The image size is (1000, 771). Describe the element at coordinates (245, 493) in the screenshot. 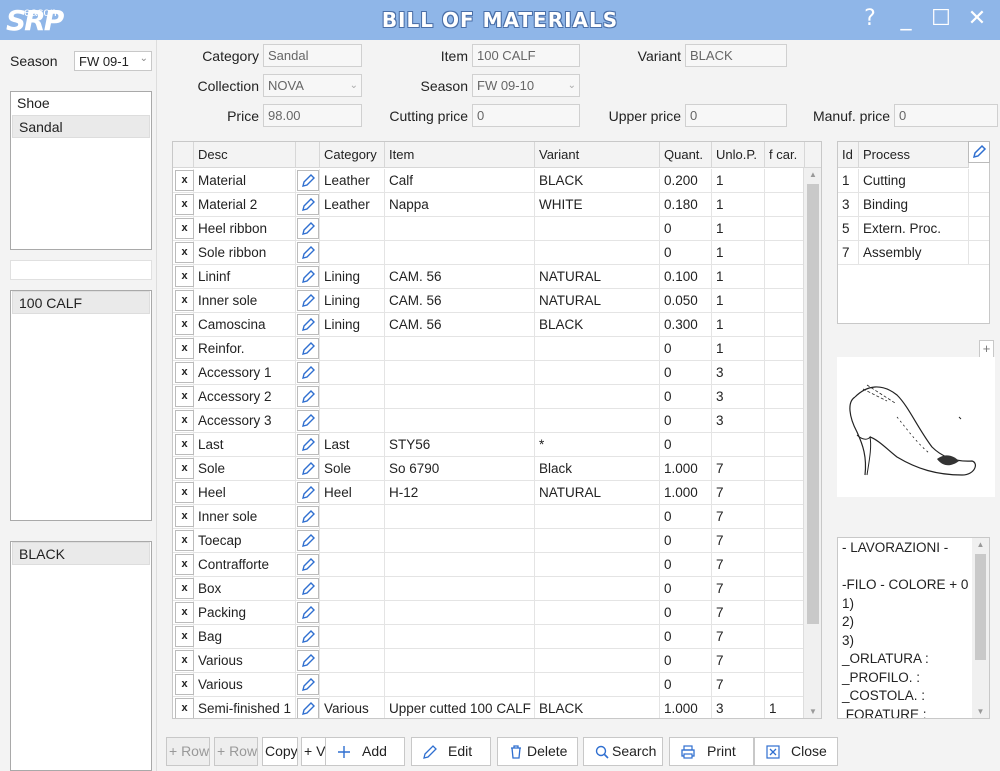

I see `cell-desc: Heel` at that location.